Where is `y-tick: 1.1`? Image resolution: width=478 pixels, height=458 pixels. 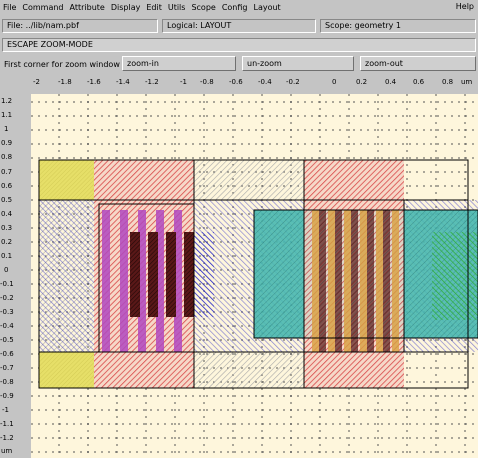
y-tick: 1.1 is located at coordinates (7, 115).